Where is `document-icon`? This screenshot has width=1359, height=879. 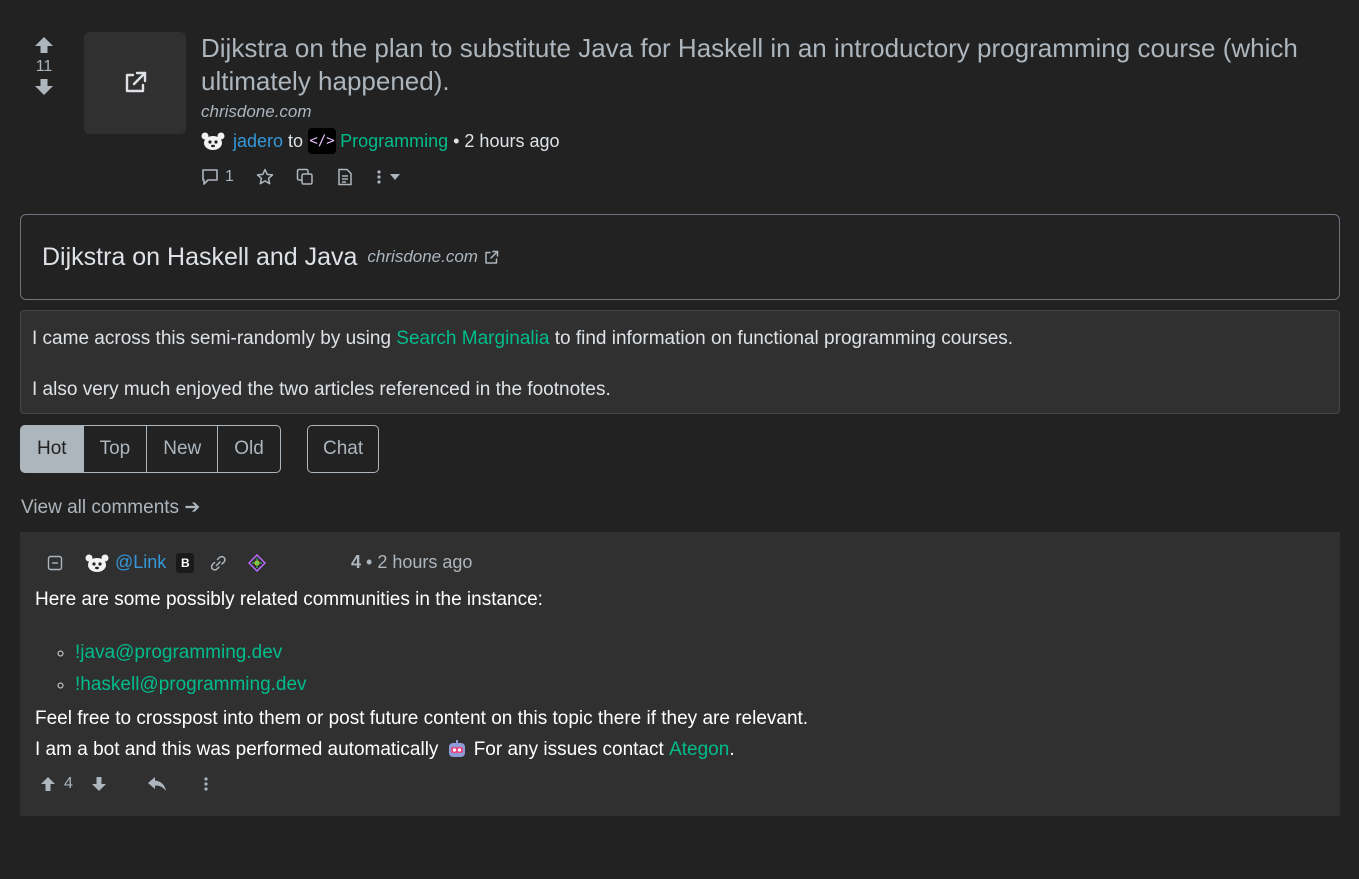 document-icon is located at coordinates (345, 177).